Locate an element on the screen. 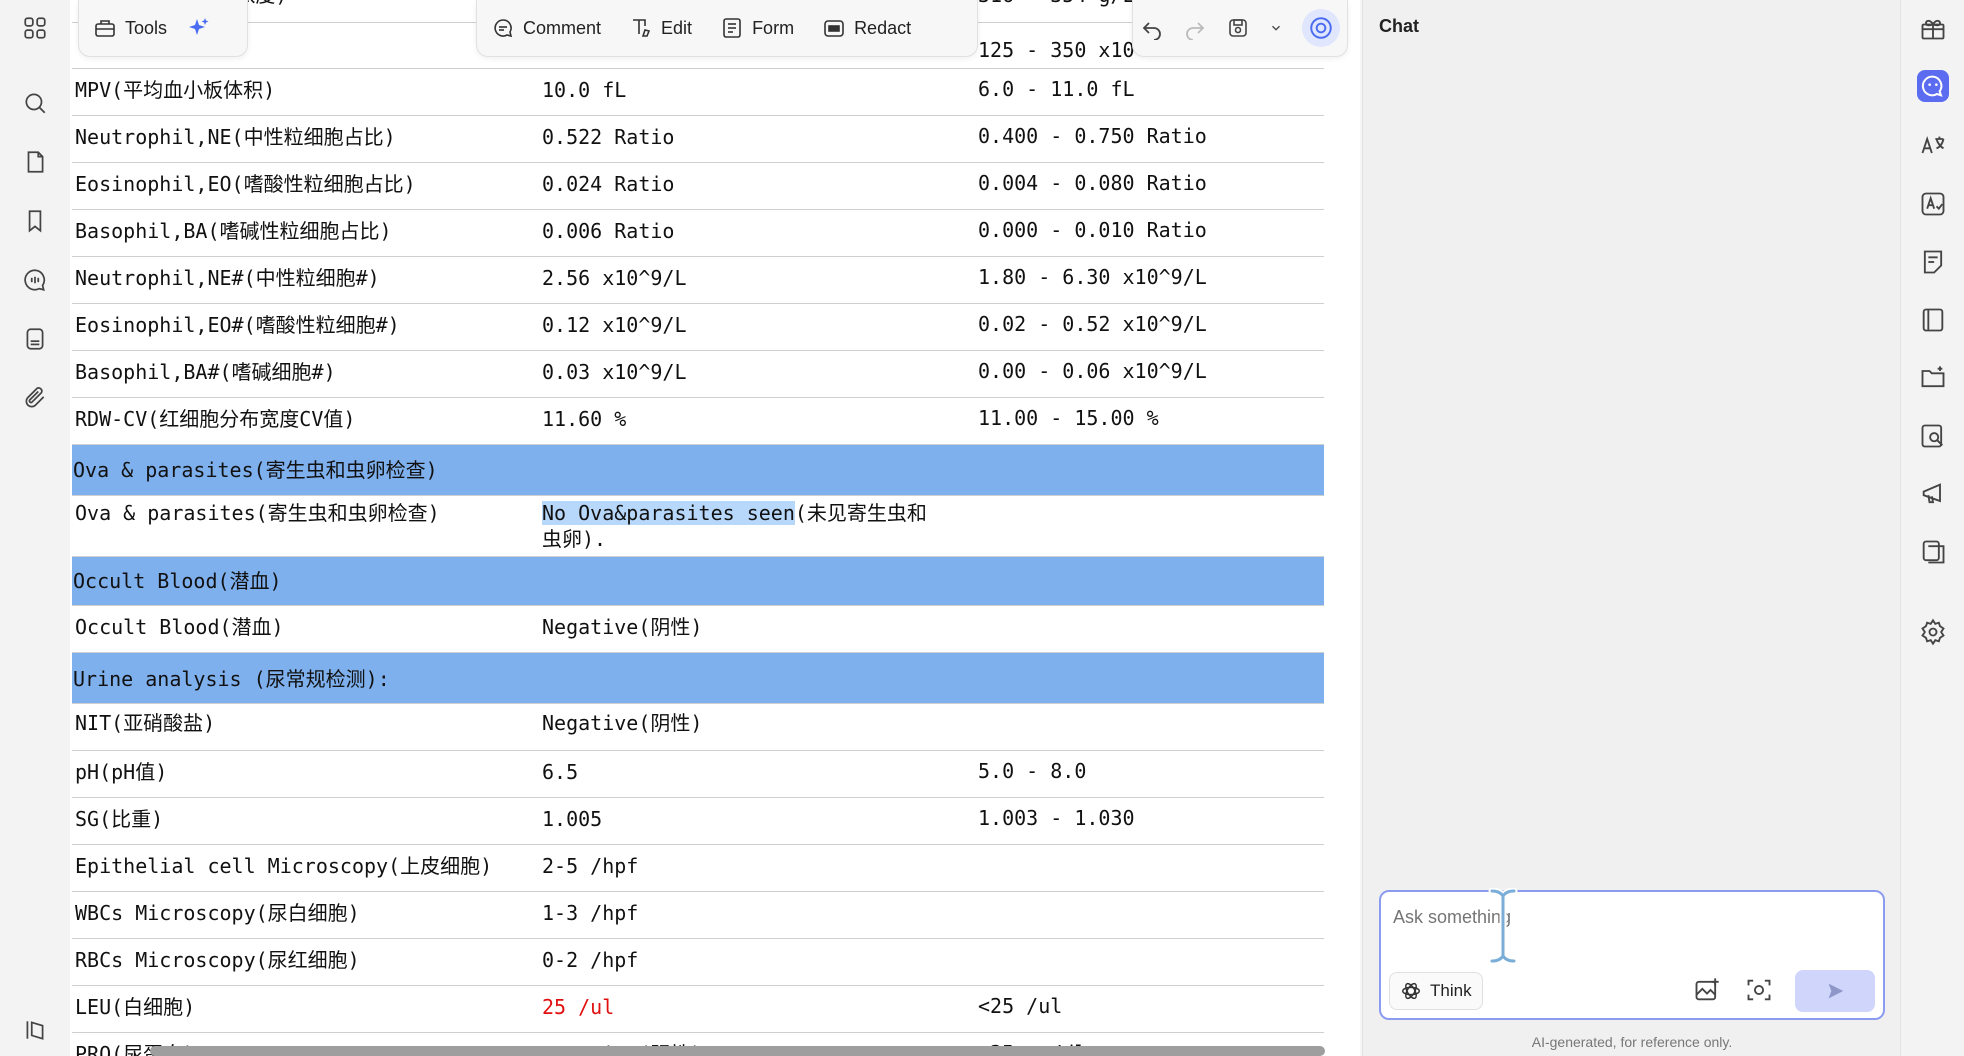 This screenshot has height=1056, width=1964. comment-icon is located at coordinates (503, 28).